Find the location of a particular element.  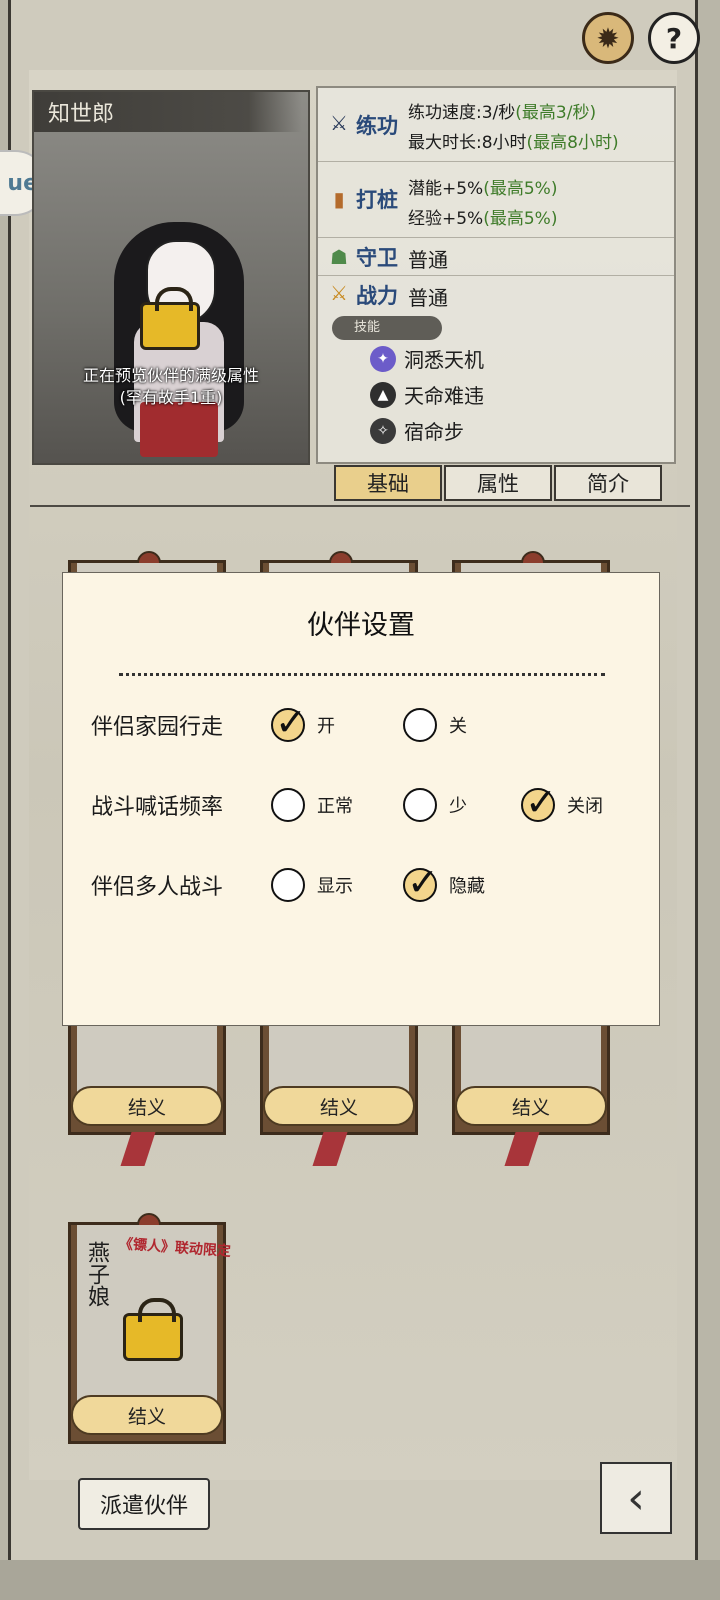

skill-name: 天命难违 is located at coordinates (444, 396).